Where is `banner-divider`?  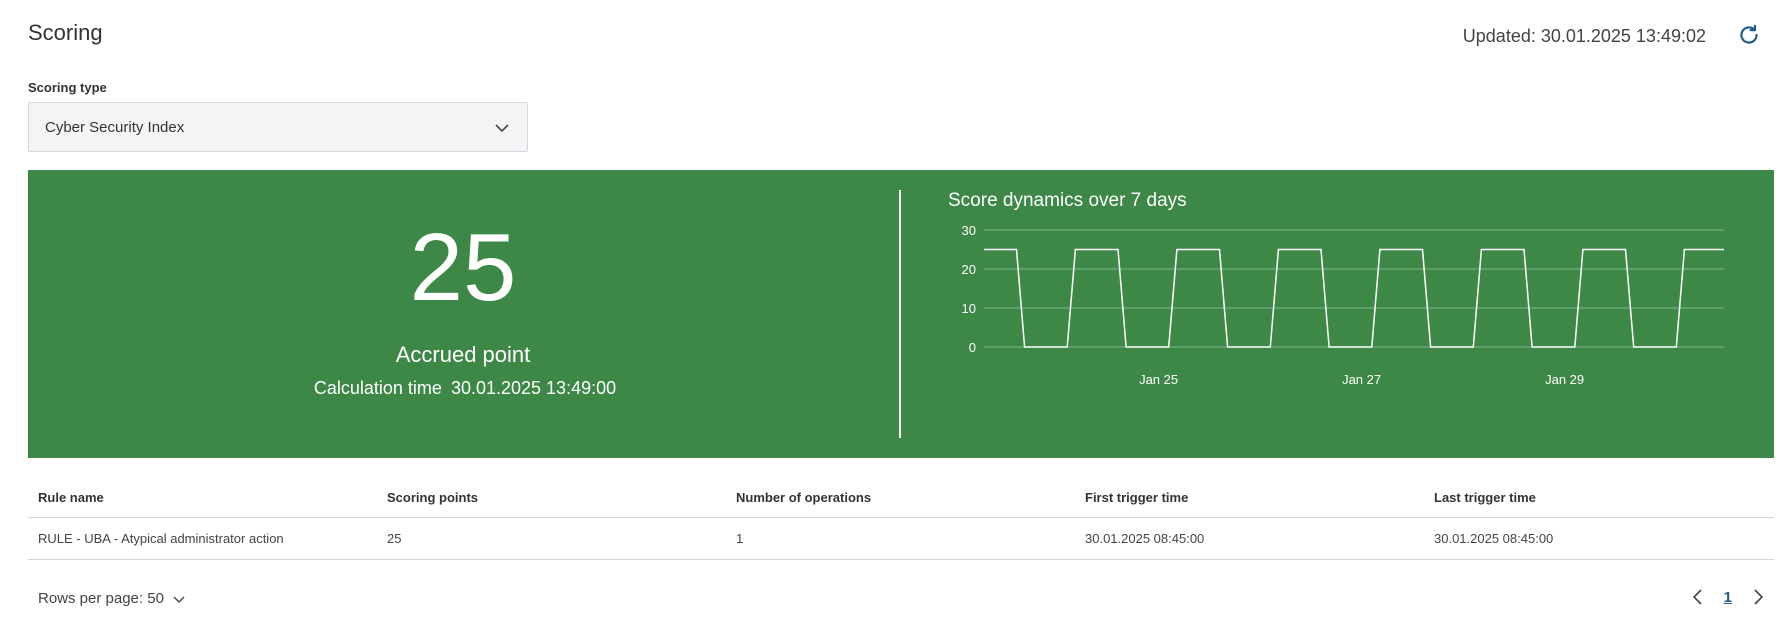
banner-divider is located at coordinates (900, 314).